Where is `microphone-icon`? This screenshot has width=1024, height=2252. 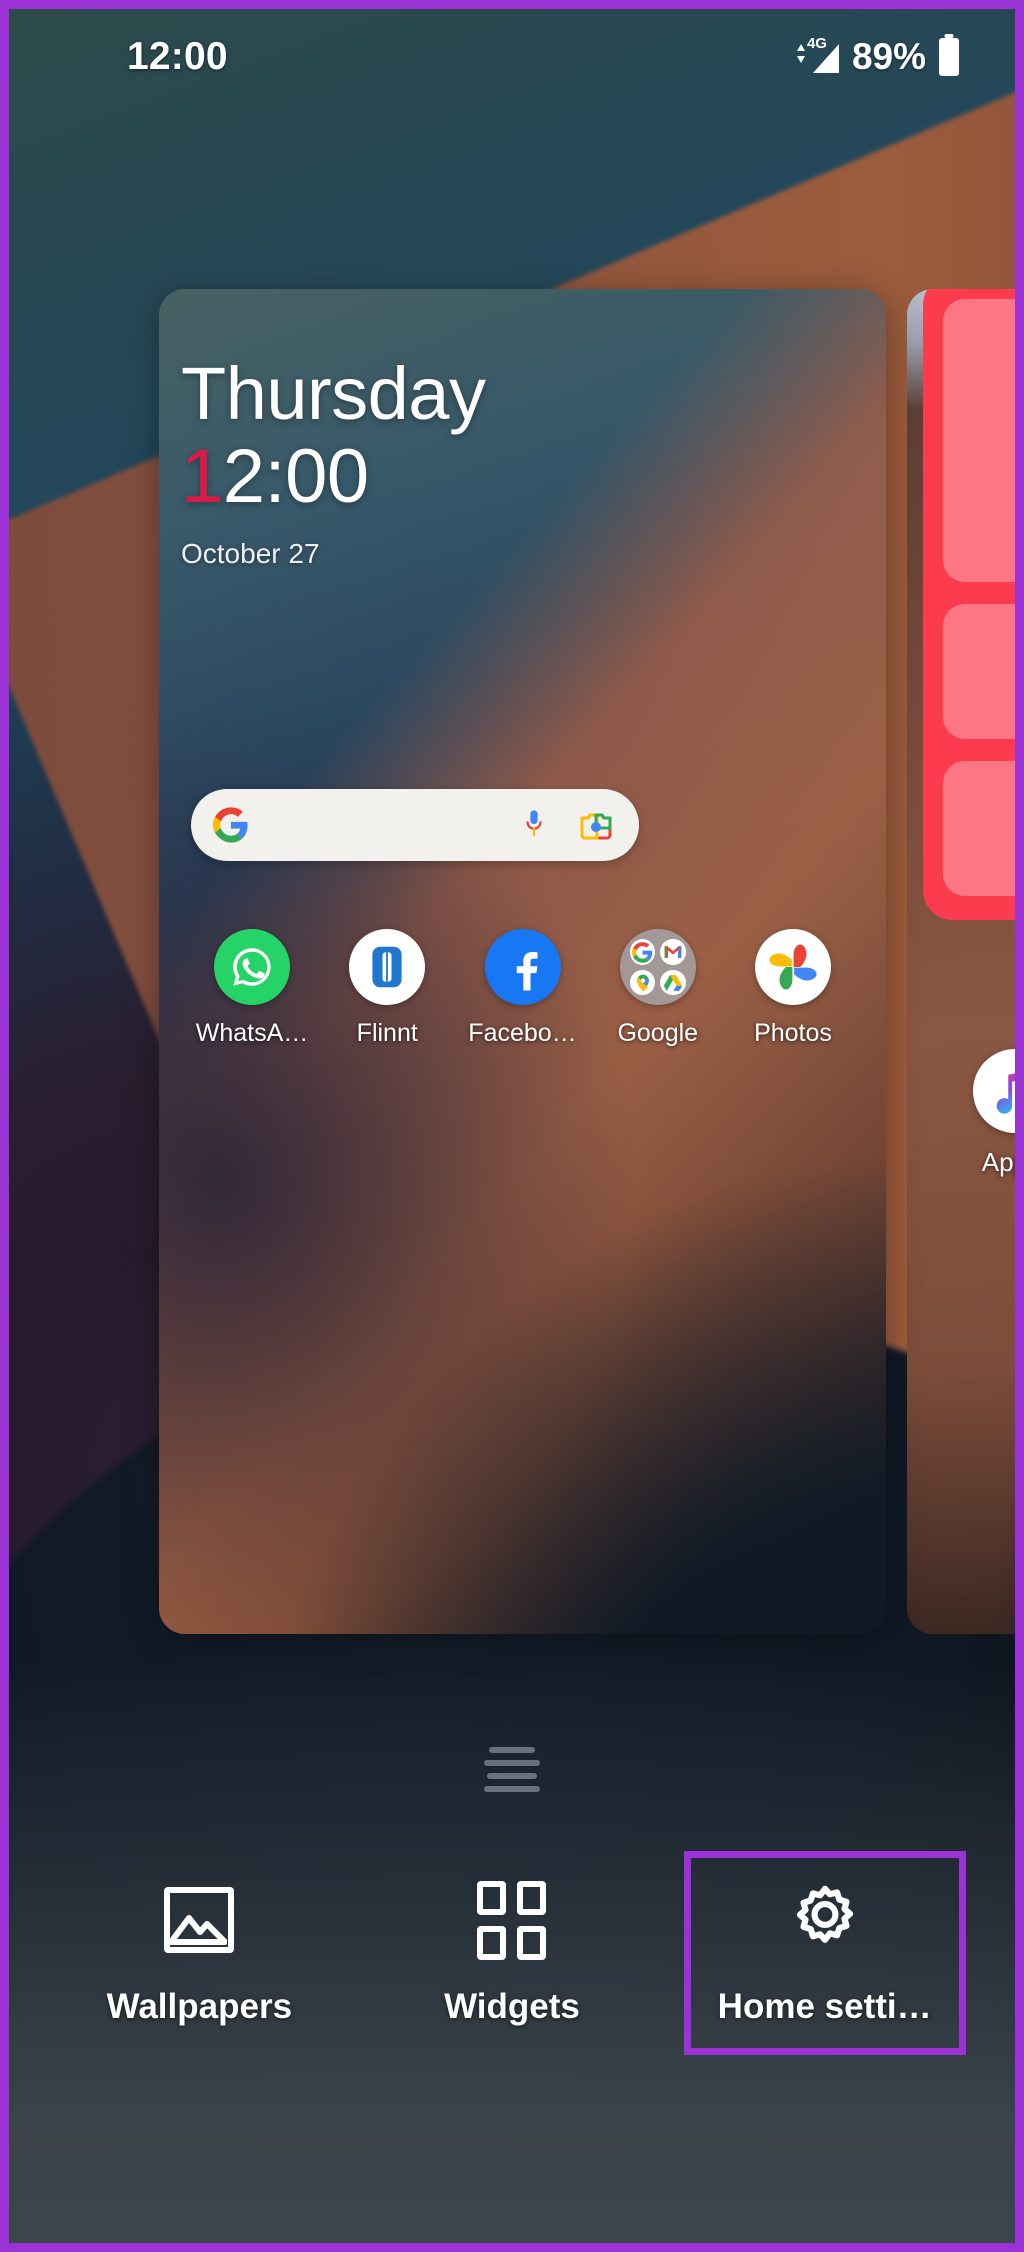
microphone-icon is located at coordinates (534, 825).